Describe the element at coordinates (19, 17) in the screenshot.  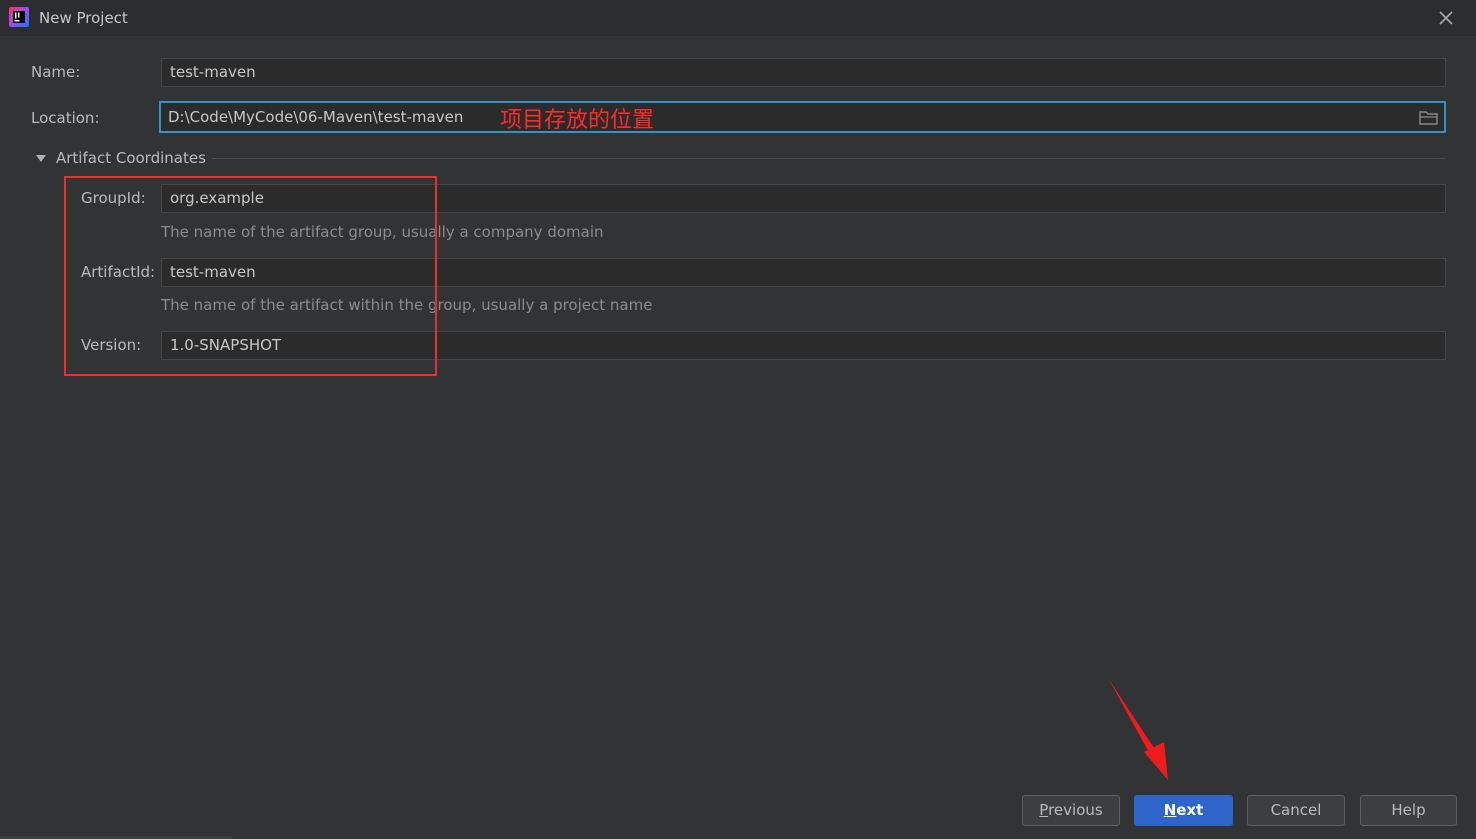
I see `intellij-idea-icon` at that location.